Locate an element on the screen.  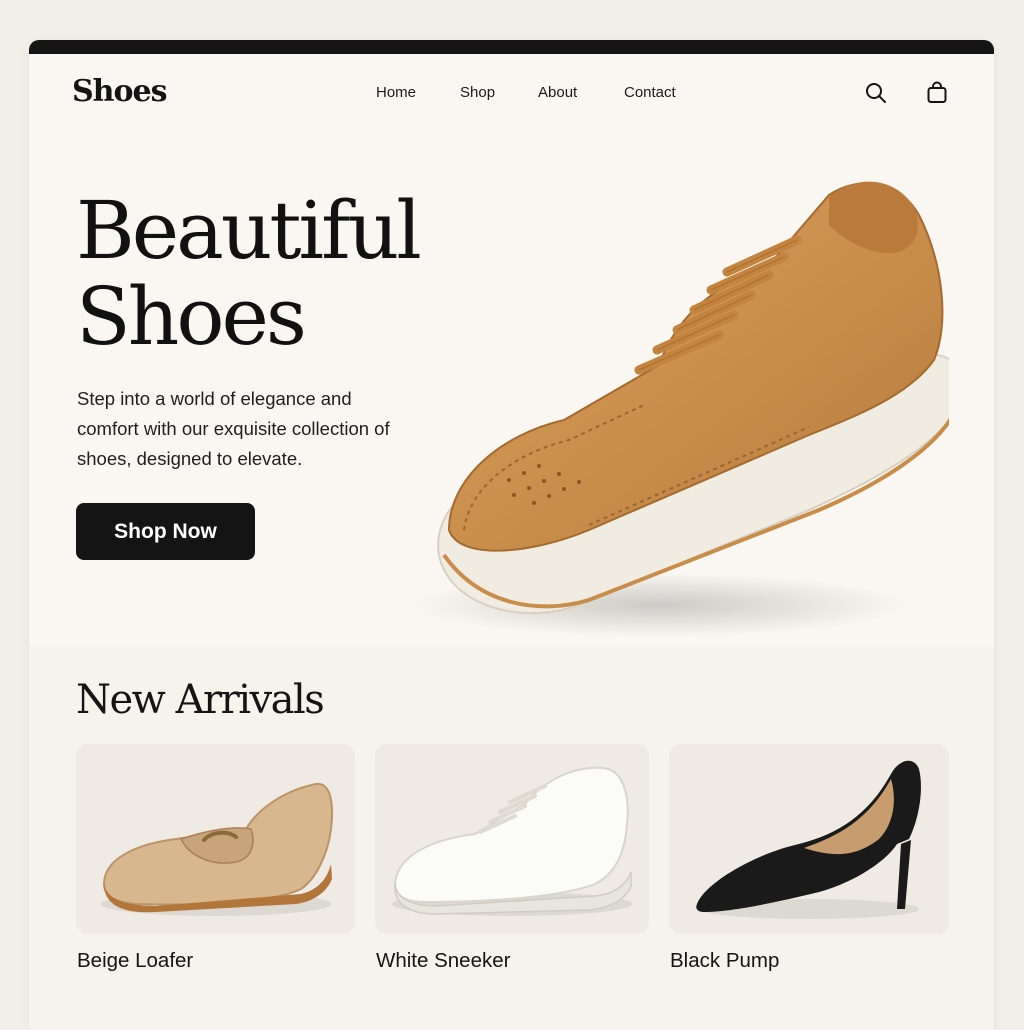
white-sneaker-image is located at coordinates (512, 839).